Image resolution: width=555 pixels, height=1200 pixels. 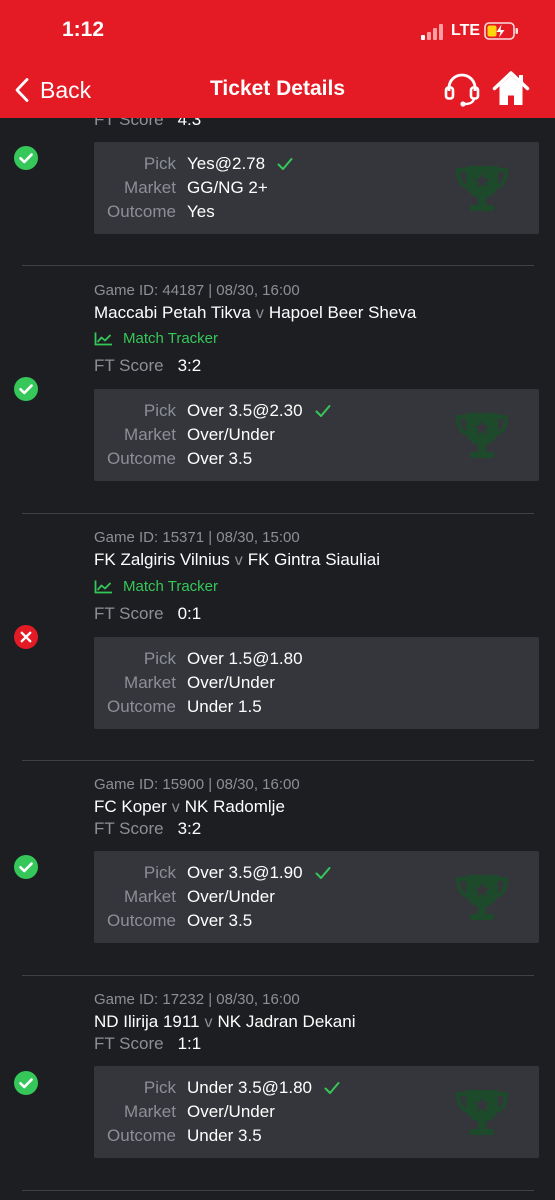 I want to click on away-team: FK Gintra Siauliai, so click(x=314, y=559).